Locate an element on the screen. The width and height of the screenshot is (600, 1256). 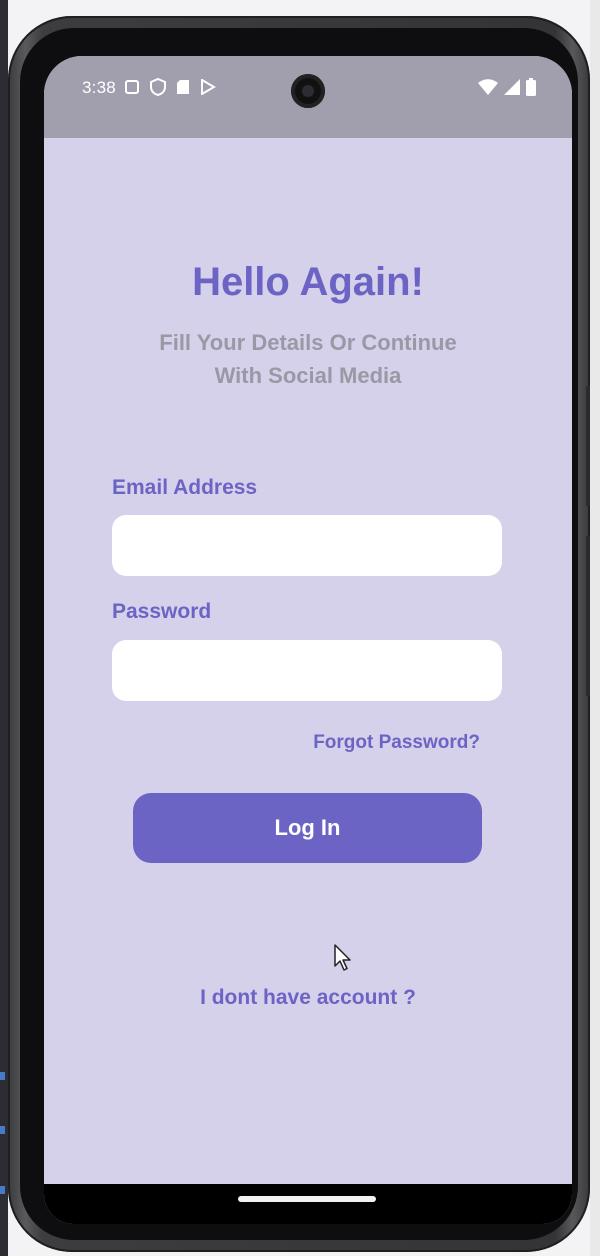
navigation-bar is located at coordinates (308, 1204).